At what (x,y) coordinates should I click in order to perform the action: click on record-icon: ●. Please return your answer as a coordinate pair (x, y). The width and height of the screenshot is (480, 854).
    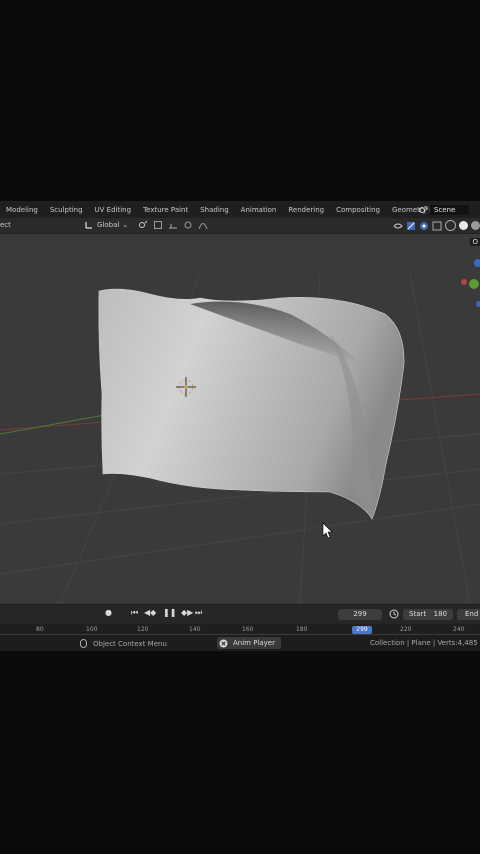
    Looking at the image, I should click on (108, 612).